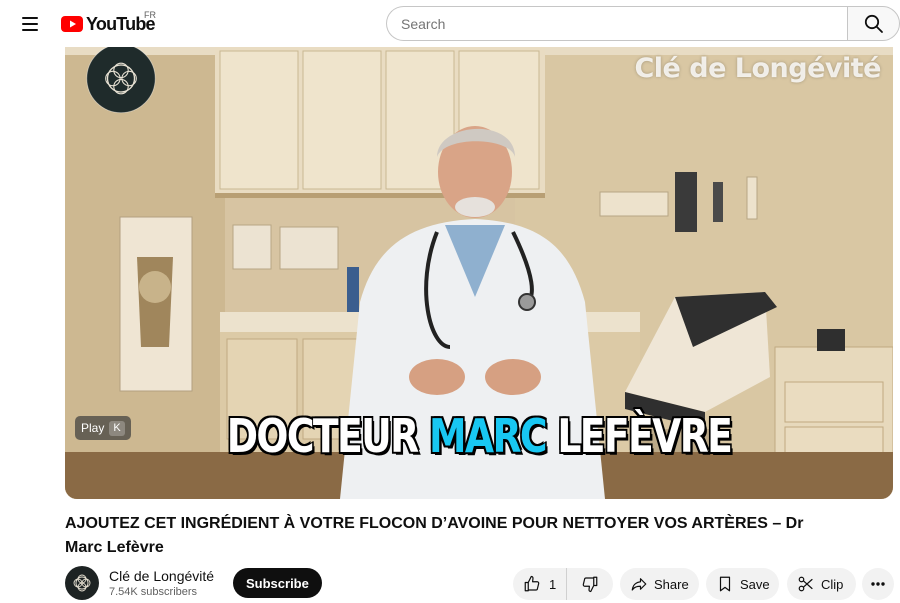 This screenshot has width=900, height=603. What do you see at coordinates (616, 23) in the screenshot?
I see `search-input` at bounding box center [616, 23].